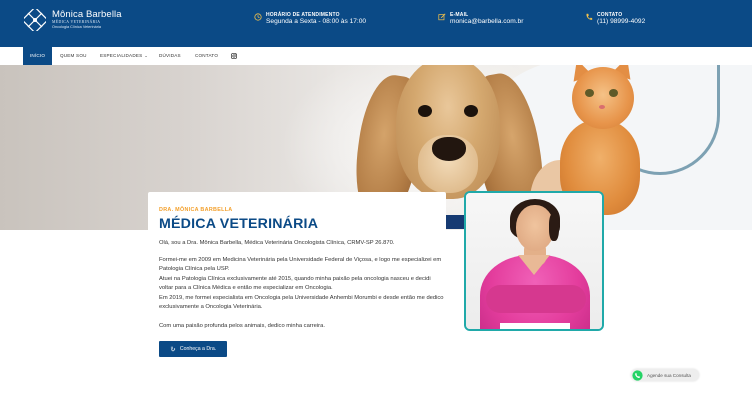 The image size is (752, 410). Describe the element at coordinates (637, 375) in the screenshot. I see `whatsapp-icon` at that location.